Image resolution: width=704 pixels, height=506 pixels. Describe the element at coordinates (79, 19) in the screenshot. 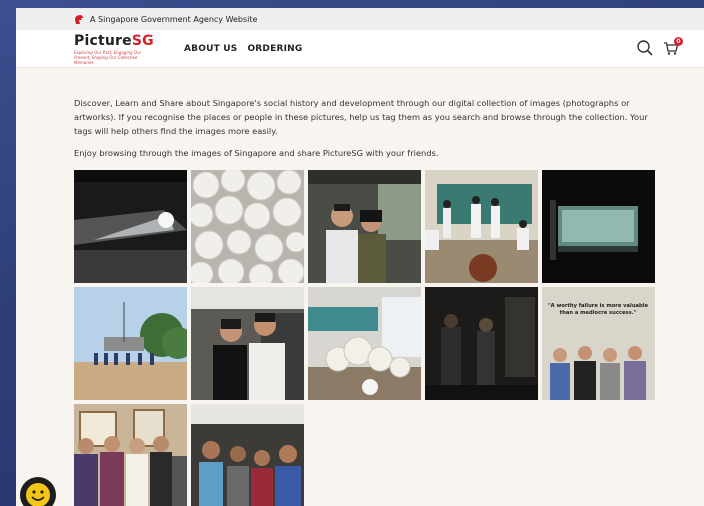

I see `lion-head-icon` at that location.